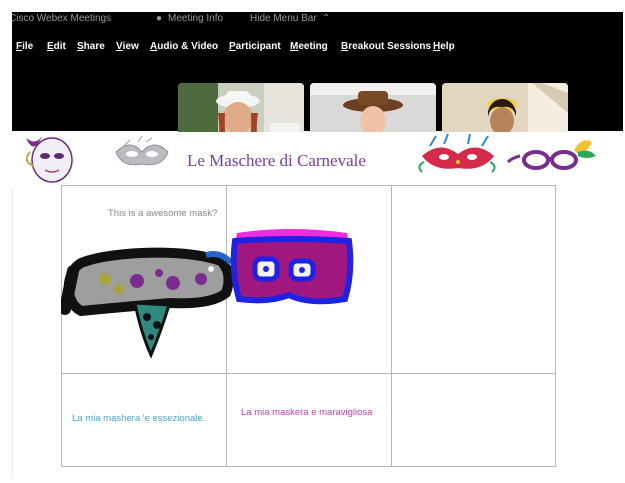  I want to click on menu-meeting: Meeting, so click(309, 47).